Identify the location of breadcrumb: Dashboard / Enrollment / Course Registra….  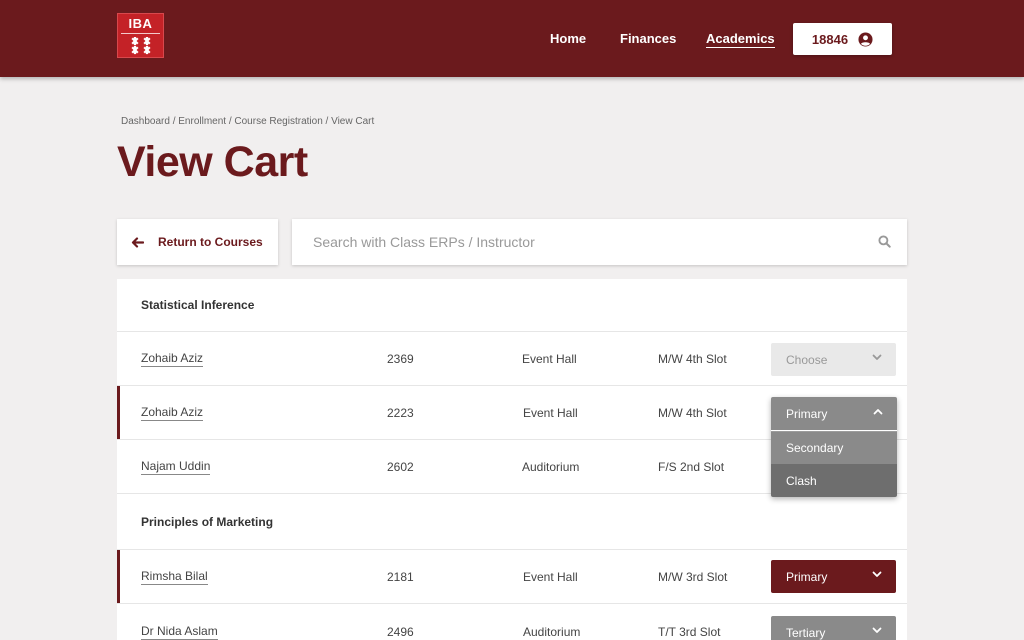
(248, 121).